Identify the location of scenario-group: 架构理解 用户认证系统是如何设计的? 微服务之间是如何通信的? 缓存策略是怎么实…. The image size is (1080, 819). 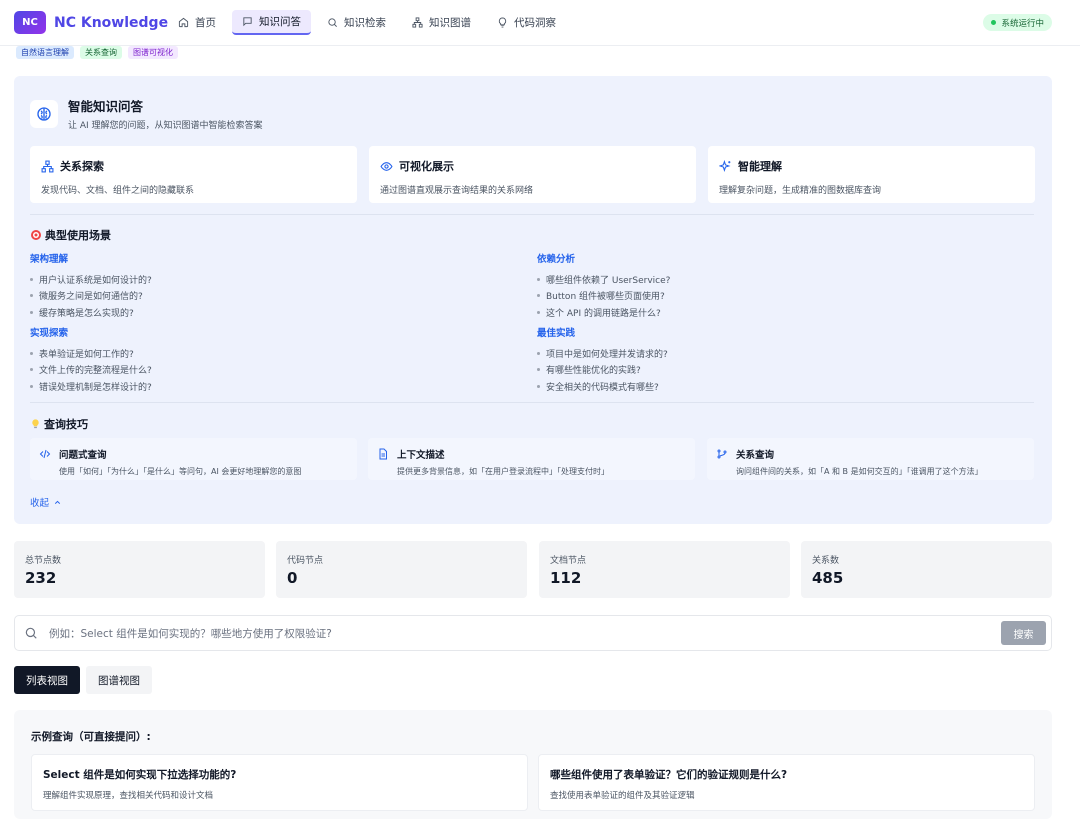
(270, 286).